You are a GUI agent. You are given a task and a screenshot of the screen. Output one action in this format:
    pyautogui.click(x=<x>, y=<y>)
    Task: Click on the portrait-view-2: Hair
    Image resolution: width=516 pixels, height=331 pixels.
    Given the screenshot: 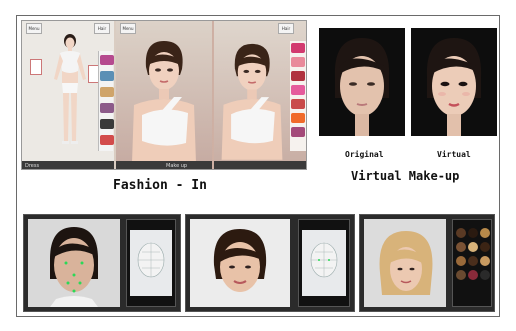 What is the action you would take?
    pyautogui.click(x=260, y=95)
    